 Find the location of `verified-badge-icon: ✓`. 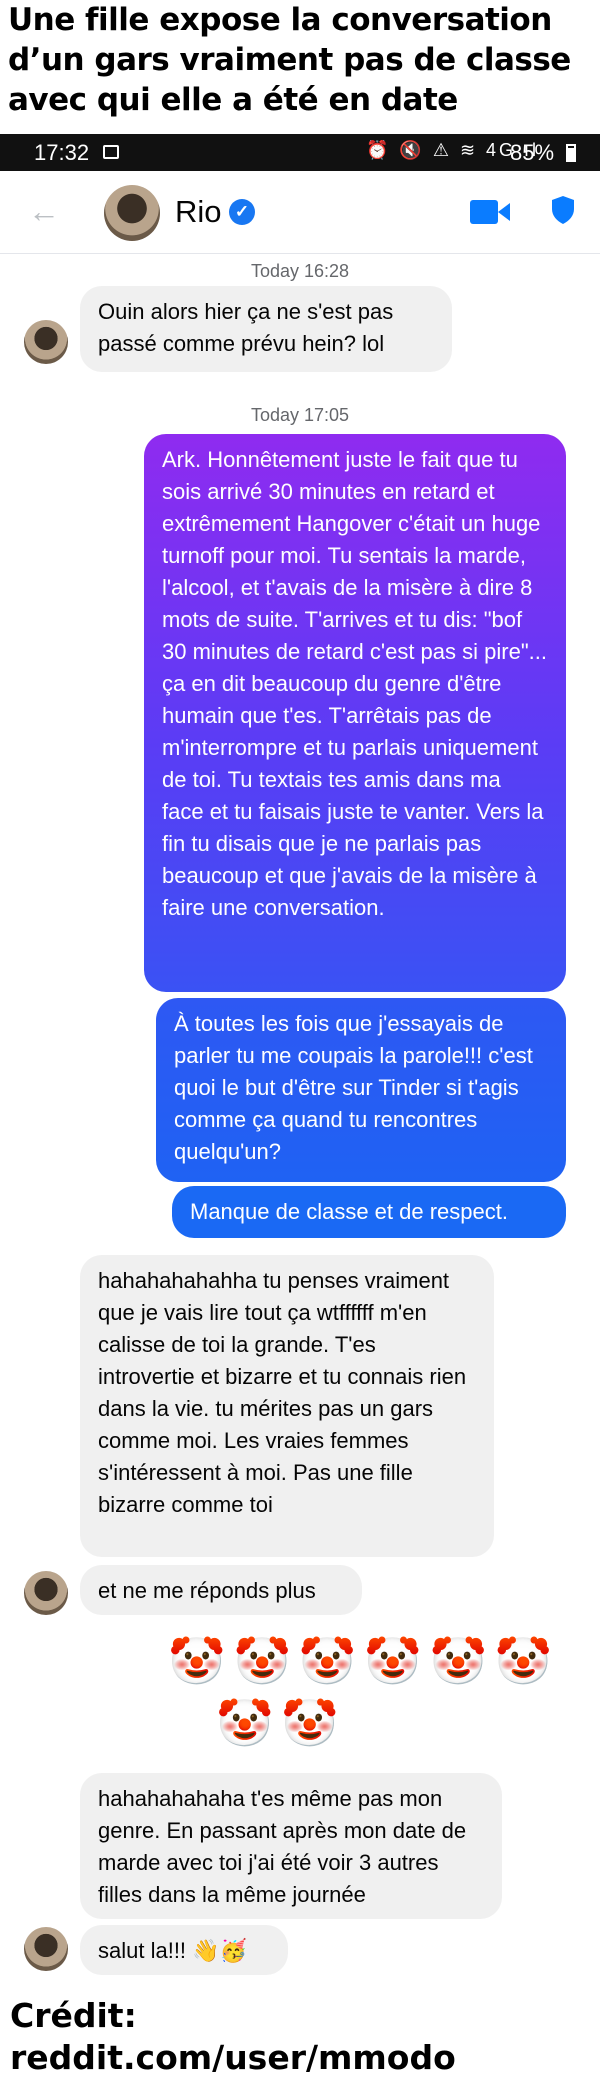

verified-badge-icon: ✓ is located at coordinates (242, 212).